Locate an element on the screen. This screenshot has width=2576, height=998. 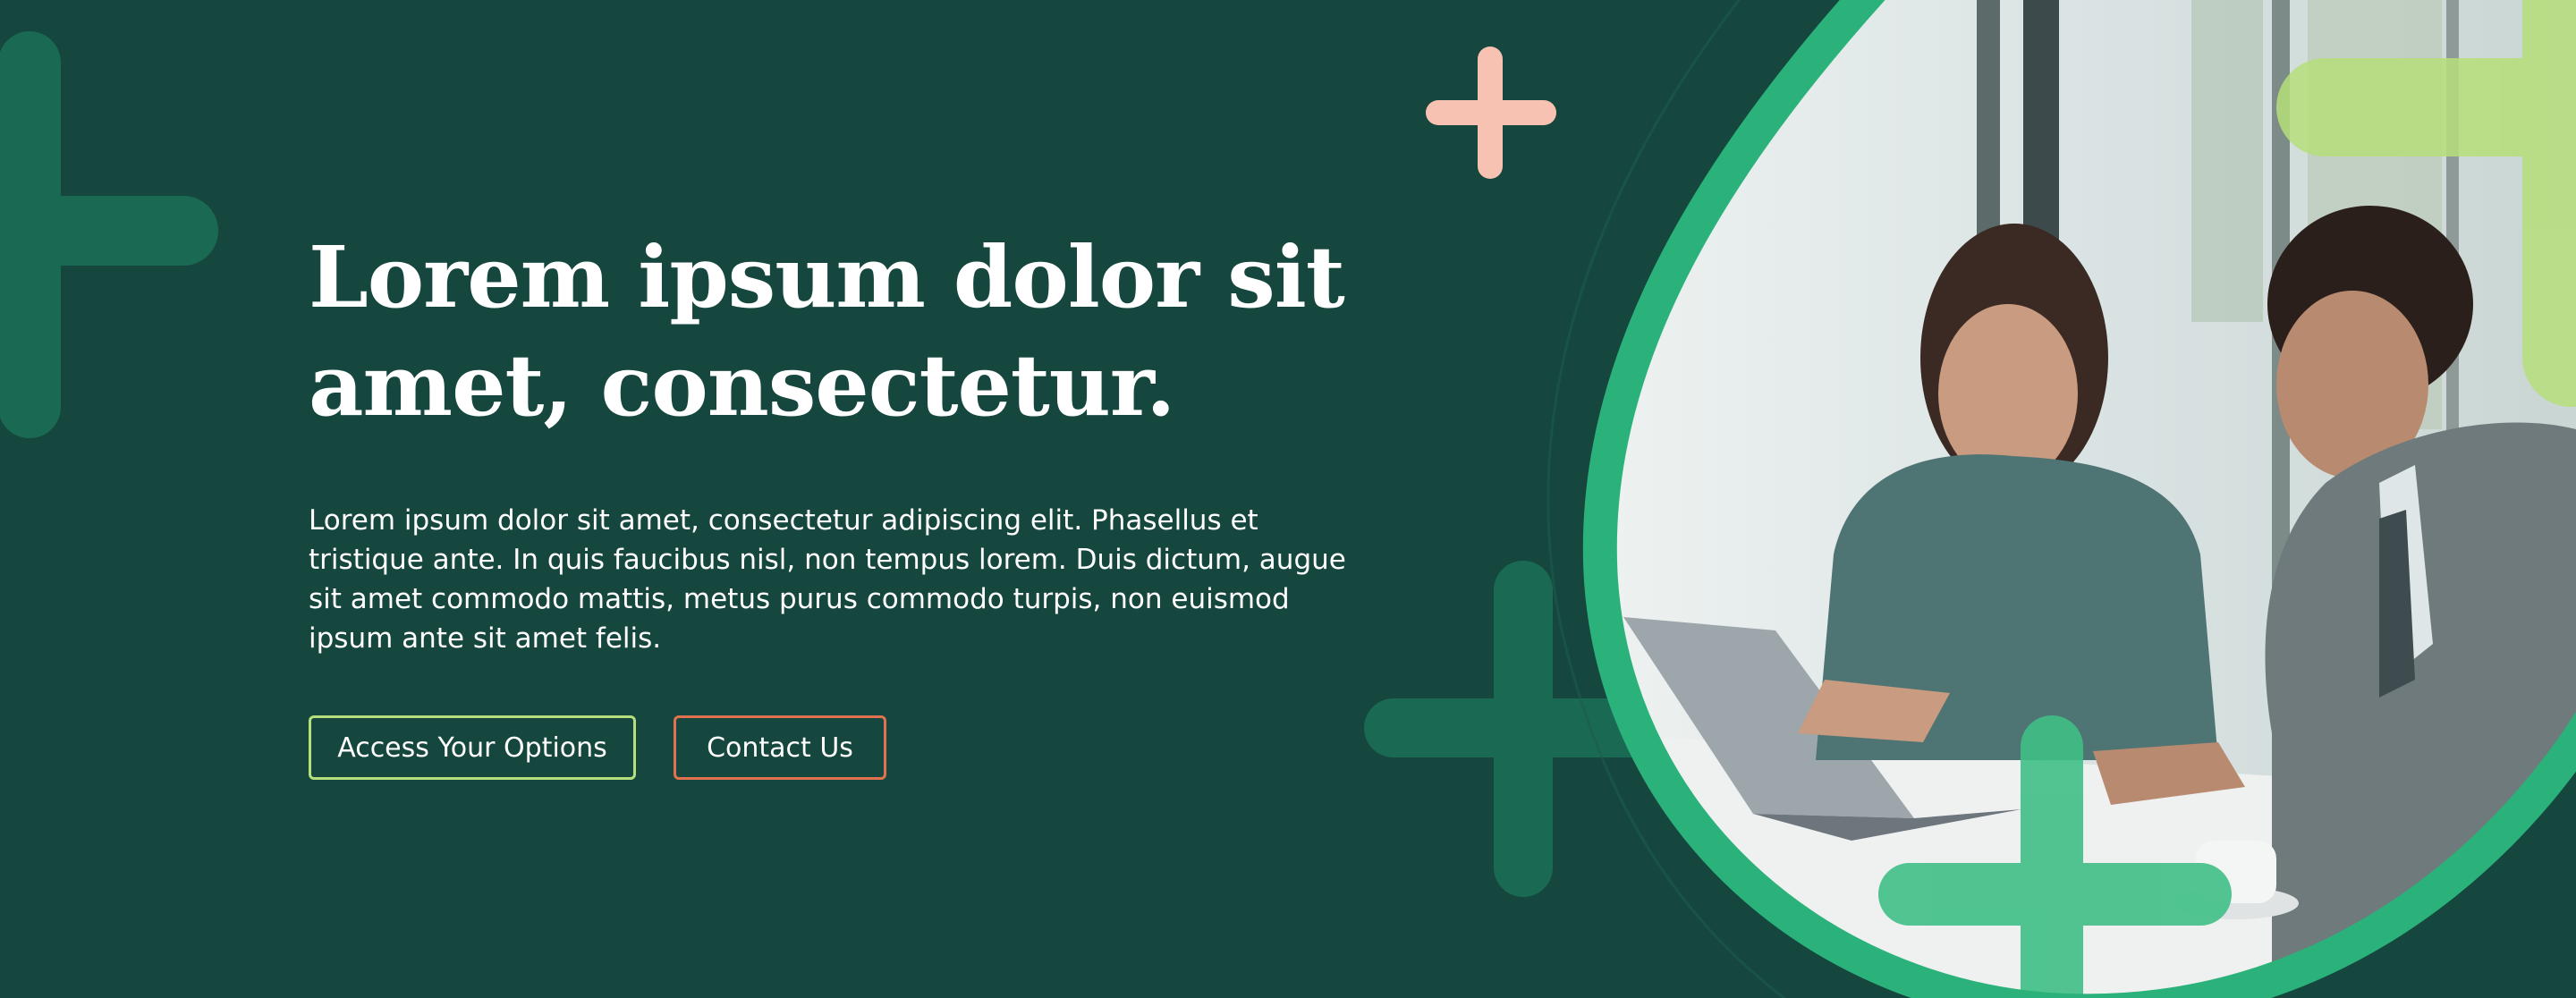
hero-buttons: Access Your Options Contact Us is located at coordinates (845, 747).